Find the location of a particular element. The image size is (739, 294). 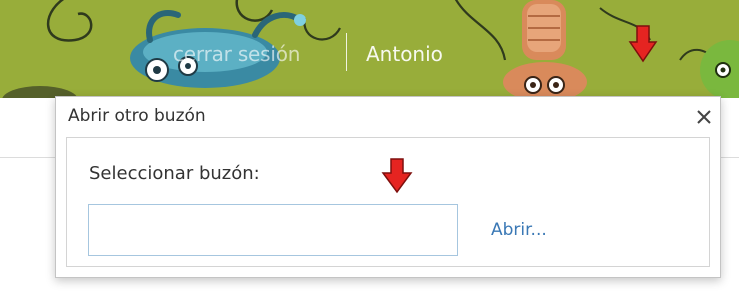

select-mailbox-label: Seleccionar buzón: is located at coordinates (174, 173).